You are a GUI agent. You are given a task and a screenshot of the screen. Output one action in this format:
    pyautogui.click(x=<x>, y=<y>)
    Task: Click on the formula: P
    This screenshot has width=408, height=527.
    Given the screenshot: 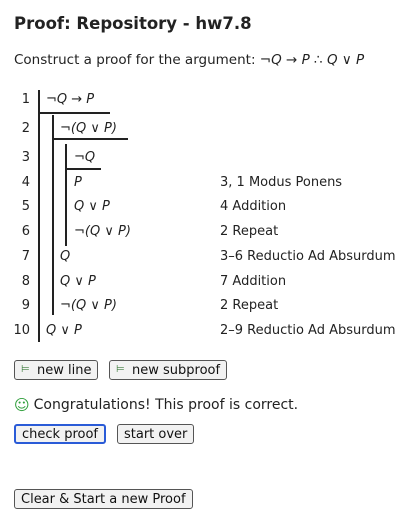 What is the action you would take?
    pyautogui.click(x=78, y=182)
    